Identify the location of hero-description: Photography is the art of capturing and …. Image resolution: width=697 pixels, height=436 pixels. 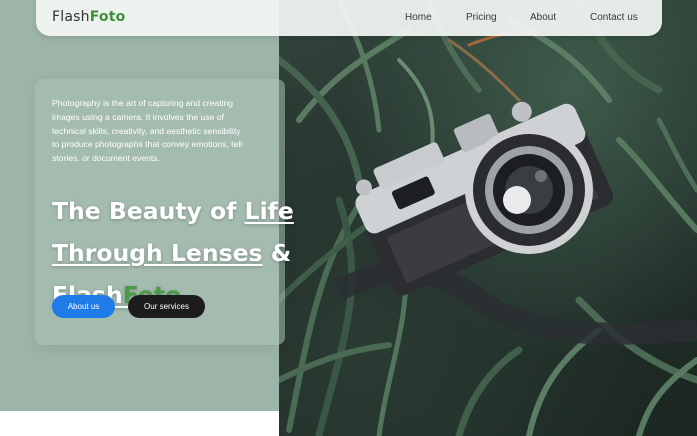
(147, 131).